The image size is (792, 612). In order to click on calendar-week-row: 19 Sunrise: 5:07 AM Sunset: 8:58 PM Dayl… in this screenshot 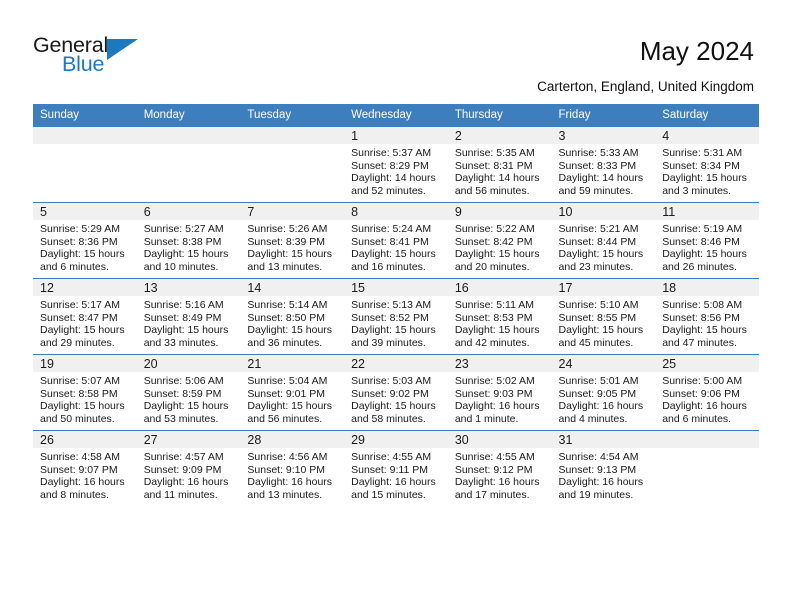, I will do `click(396, 392)`.